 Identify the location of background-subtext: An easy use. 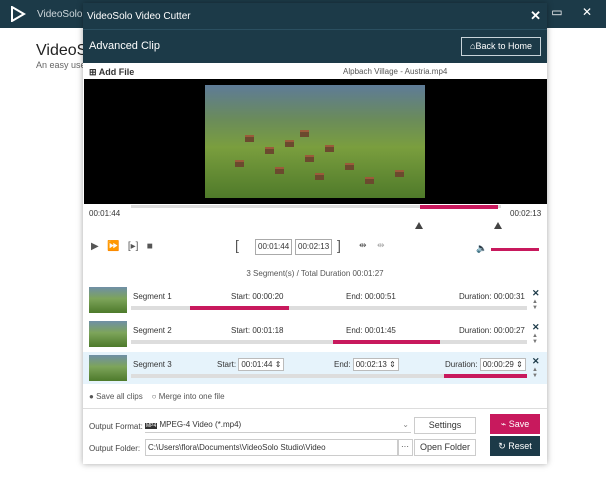
(61, 65).